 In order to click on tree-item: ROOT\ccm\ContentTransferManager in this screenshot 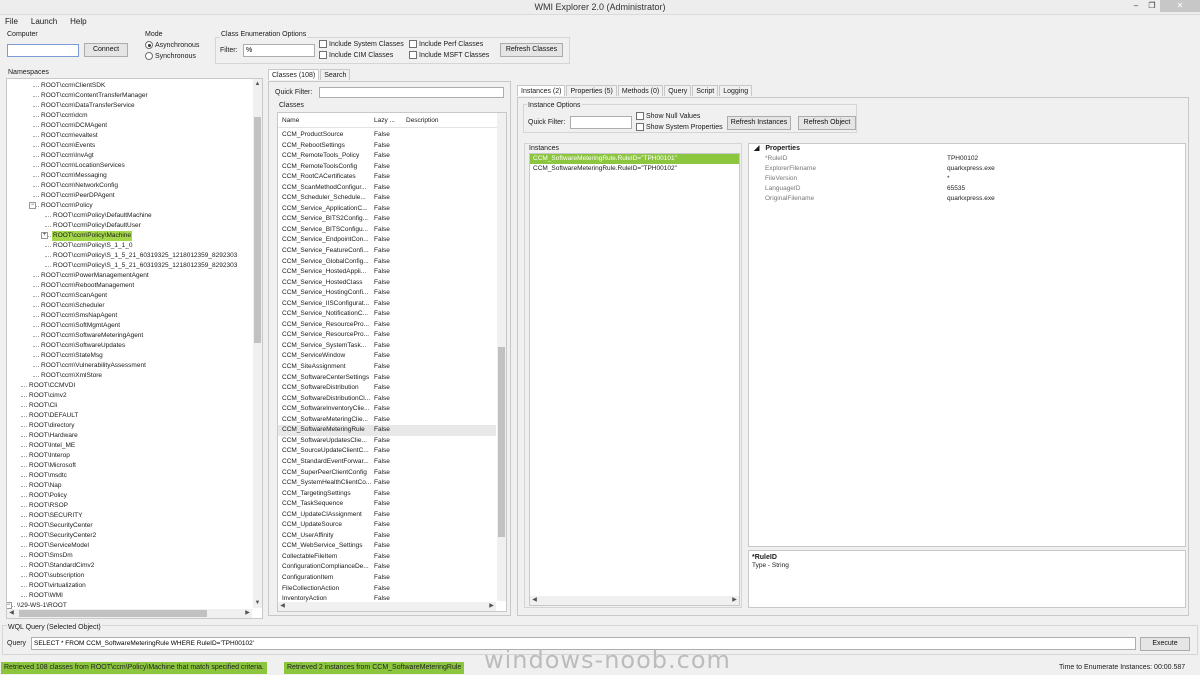, I will do `click(129, 96)`.